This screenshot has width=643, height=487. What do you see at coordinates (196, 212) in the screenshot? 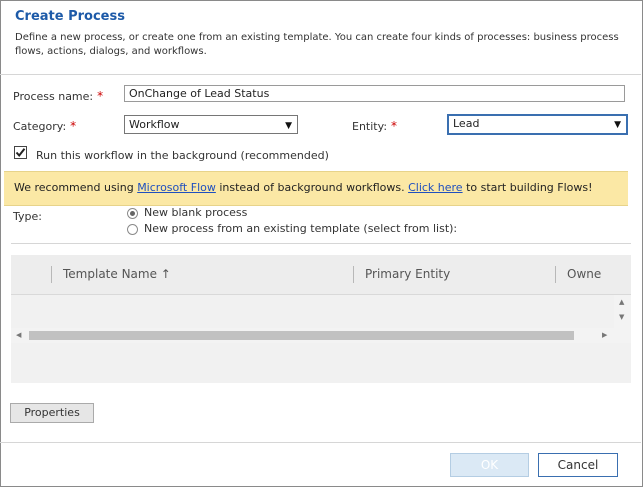
I see `radio-new-blank-process-label: New blank process` at bounding box center [196, 212].